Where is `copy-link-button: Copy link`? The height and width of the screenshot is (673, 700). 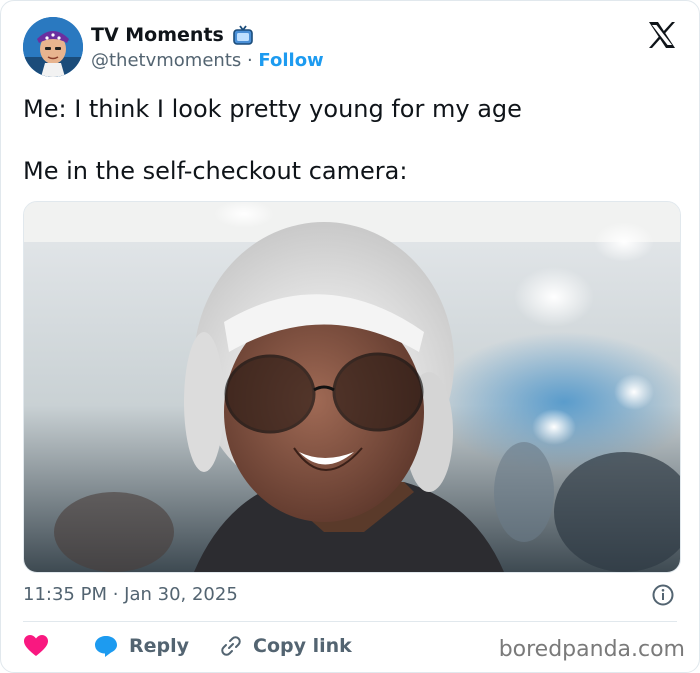 copy-link-button: Copy link is located at coordinates (285, 646).